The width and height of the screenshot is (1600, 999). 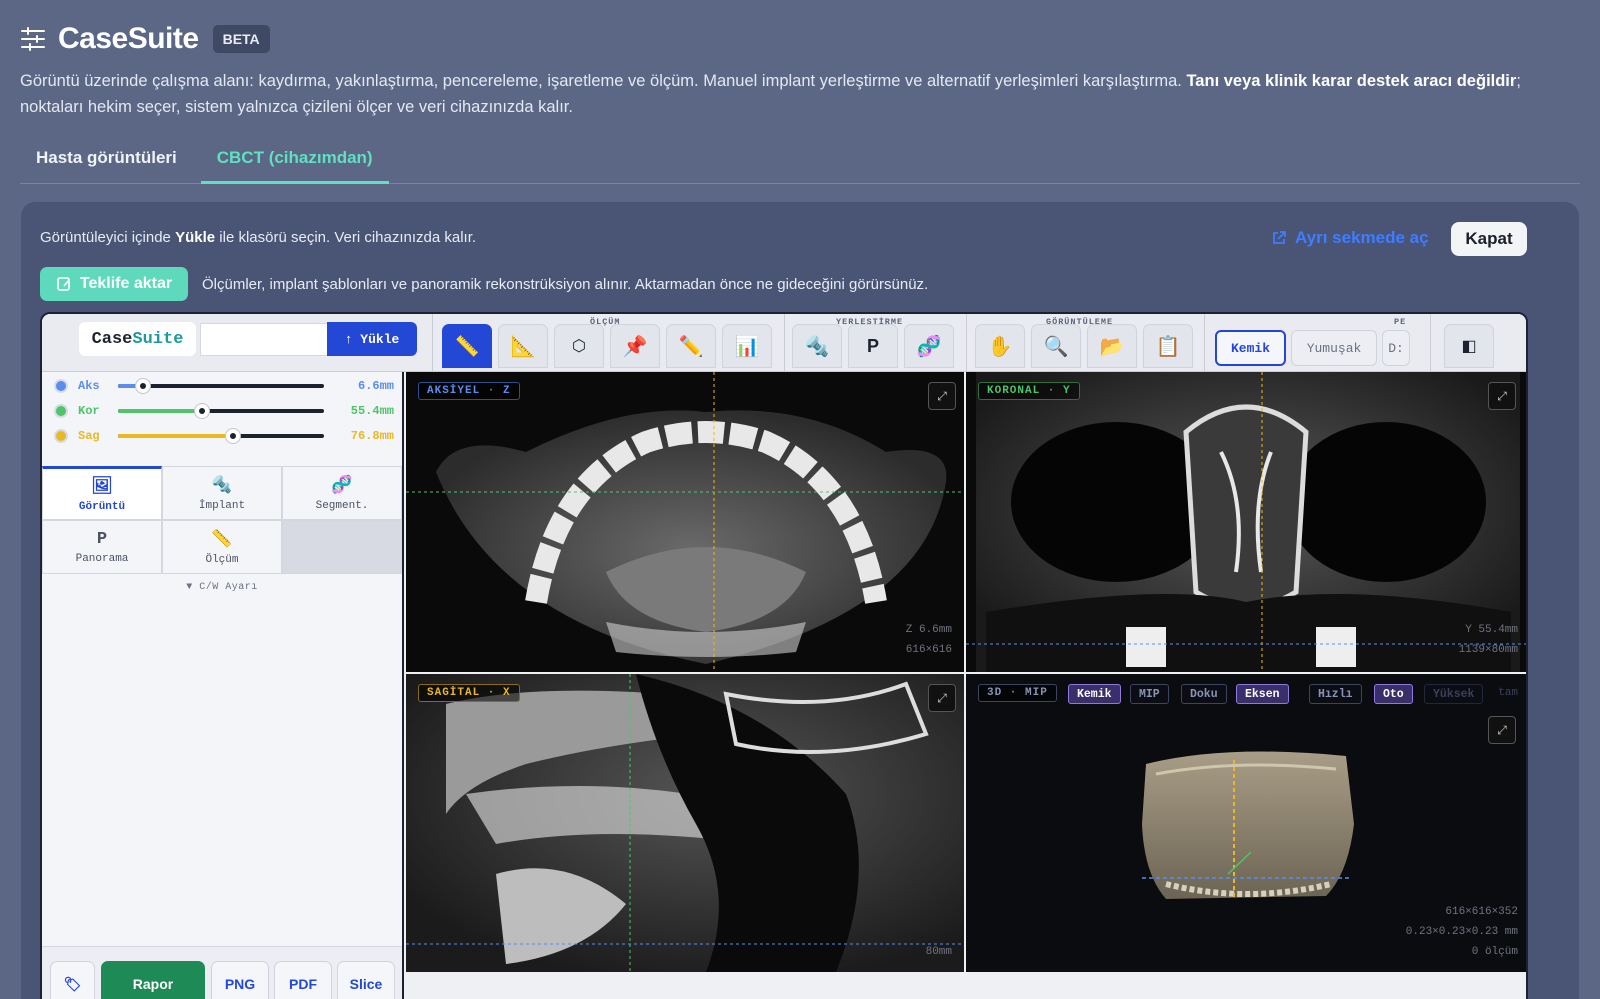 I want to click on hand-icon: ✋, so click(x=1000, y=346).